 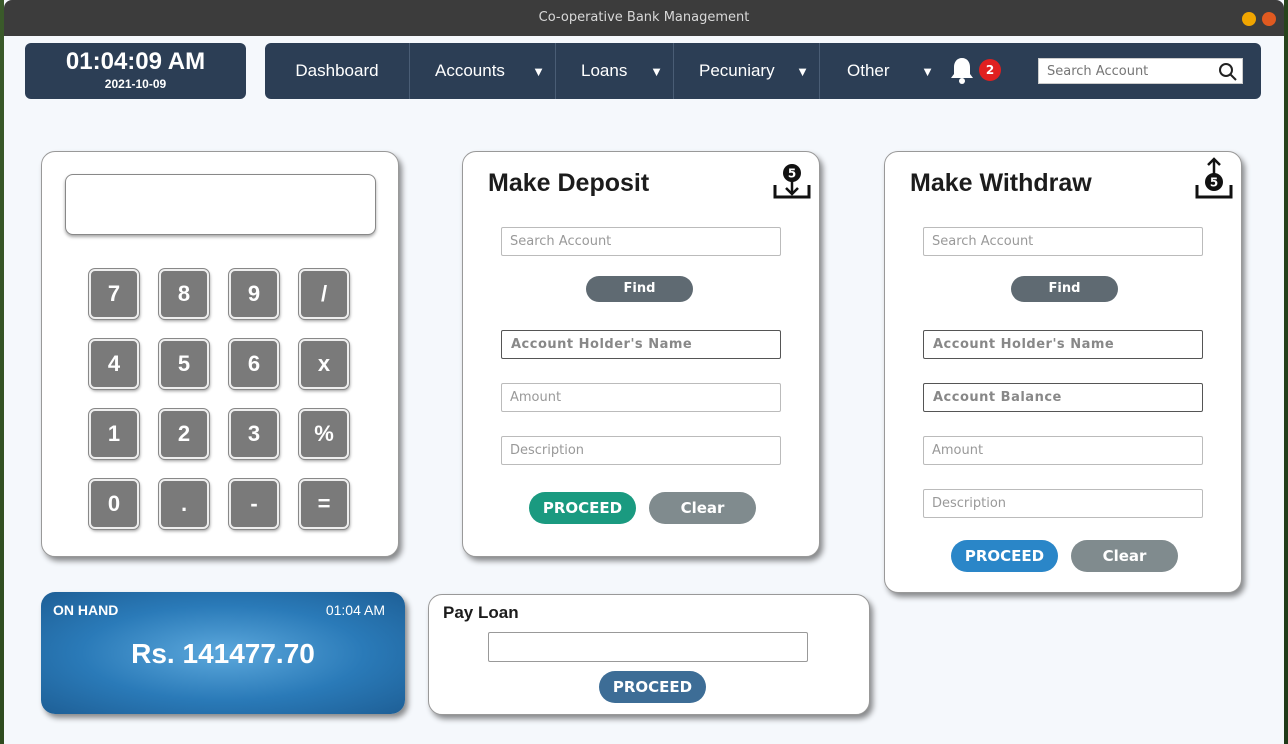 What do you see at coordinates (641, 344) in the screenshot?
I see `deposit-holder-name: Account Holder's Name` at bounding box center [641, 344].